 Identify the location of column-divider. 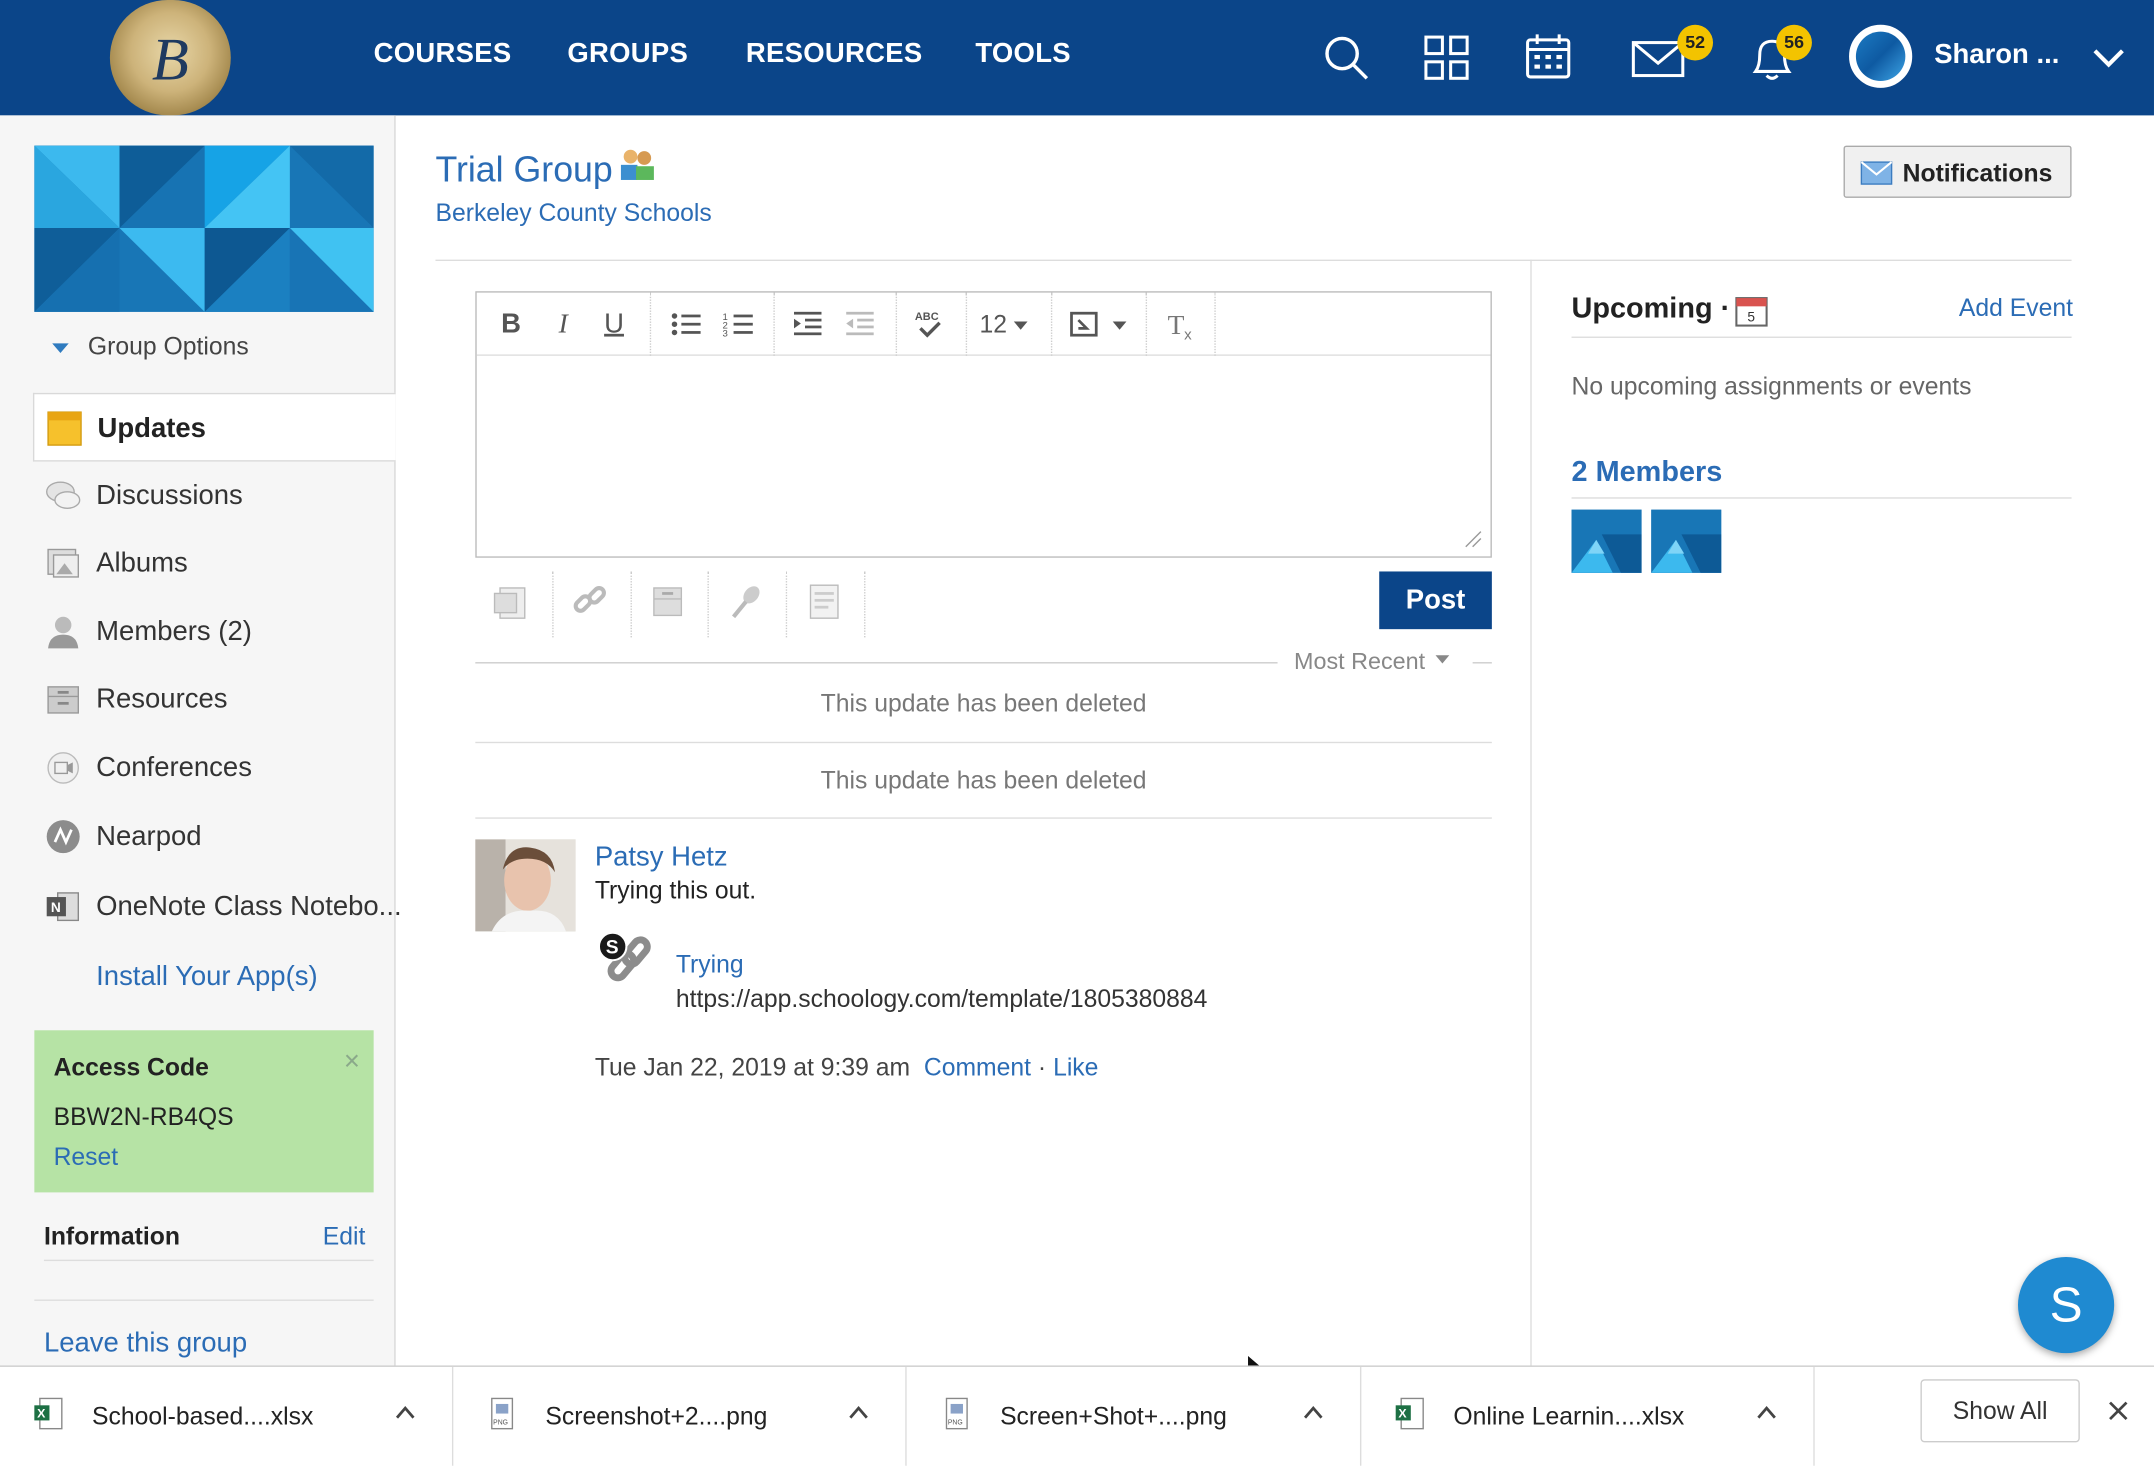
(1531, 812).